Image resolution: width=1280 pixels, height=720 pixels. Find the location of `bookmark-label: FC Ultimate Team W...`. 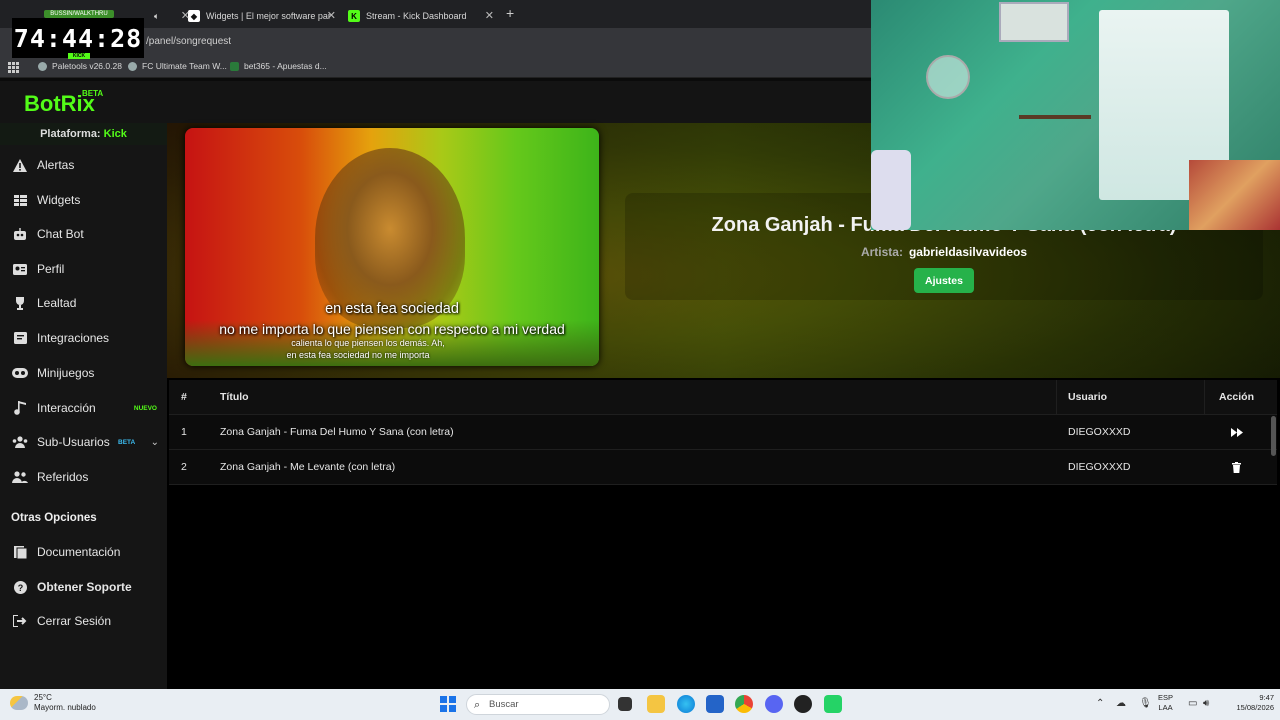

bookmark-label: FC Ultimate Team W... is located at coordinates (184, 66).